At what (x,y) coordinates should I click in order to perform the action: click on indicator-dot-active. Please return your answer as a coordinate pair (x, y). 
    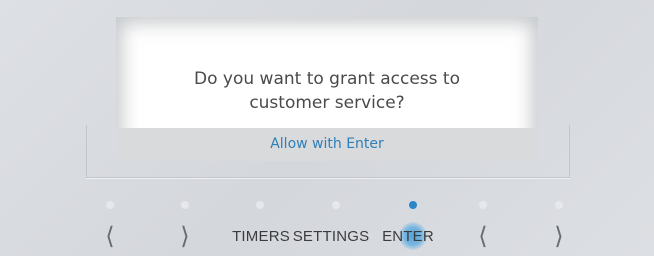
    Looking at the image, I should click on (413, 205).